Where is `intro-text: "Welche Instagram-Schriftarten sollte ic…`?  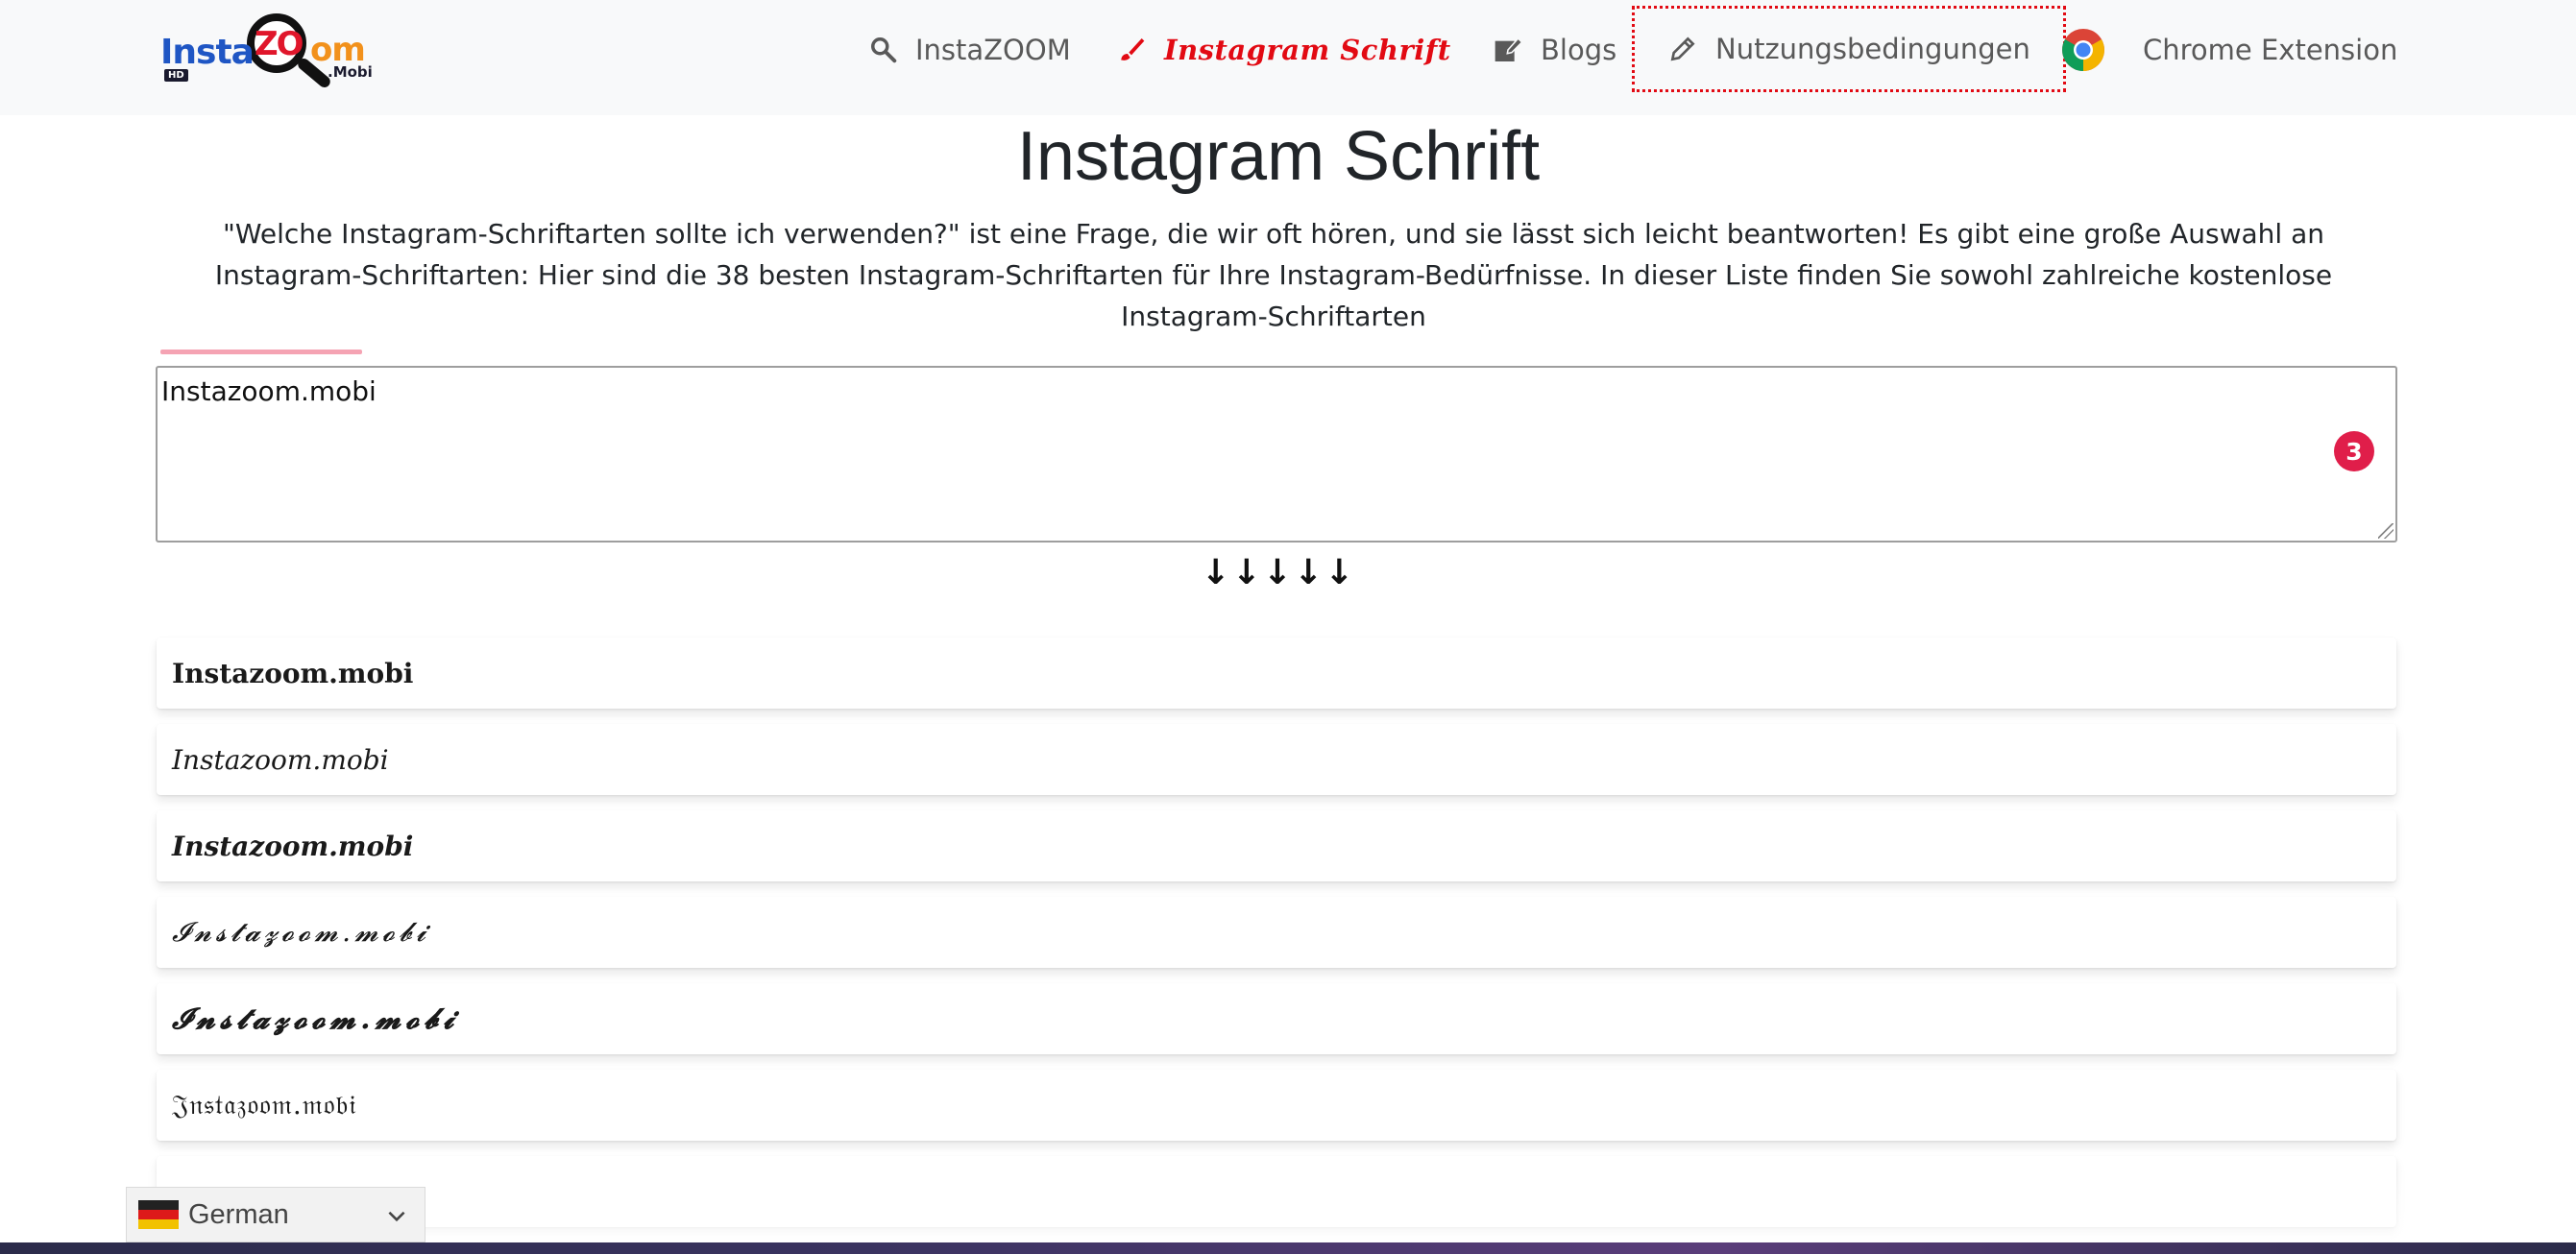
intro-text: "Welche Instagram-Schriftarten sollte ic… is located at coordinates (1274, 275).